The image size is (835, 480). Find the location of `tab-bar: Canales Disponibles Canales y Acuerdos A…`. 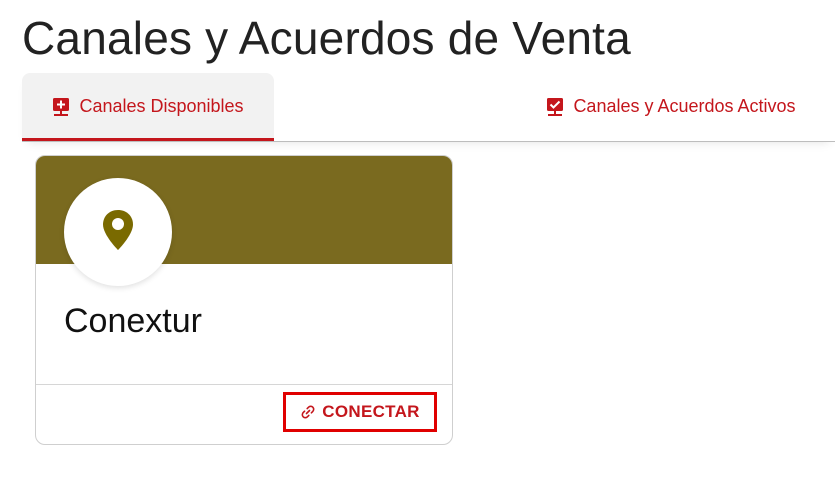

tab-bar: Canales Disponibles Canales y Acuerdos A… is located at coordinates (428, 107).